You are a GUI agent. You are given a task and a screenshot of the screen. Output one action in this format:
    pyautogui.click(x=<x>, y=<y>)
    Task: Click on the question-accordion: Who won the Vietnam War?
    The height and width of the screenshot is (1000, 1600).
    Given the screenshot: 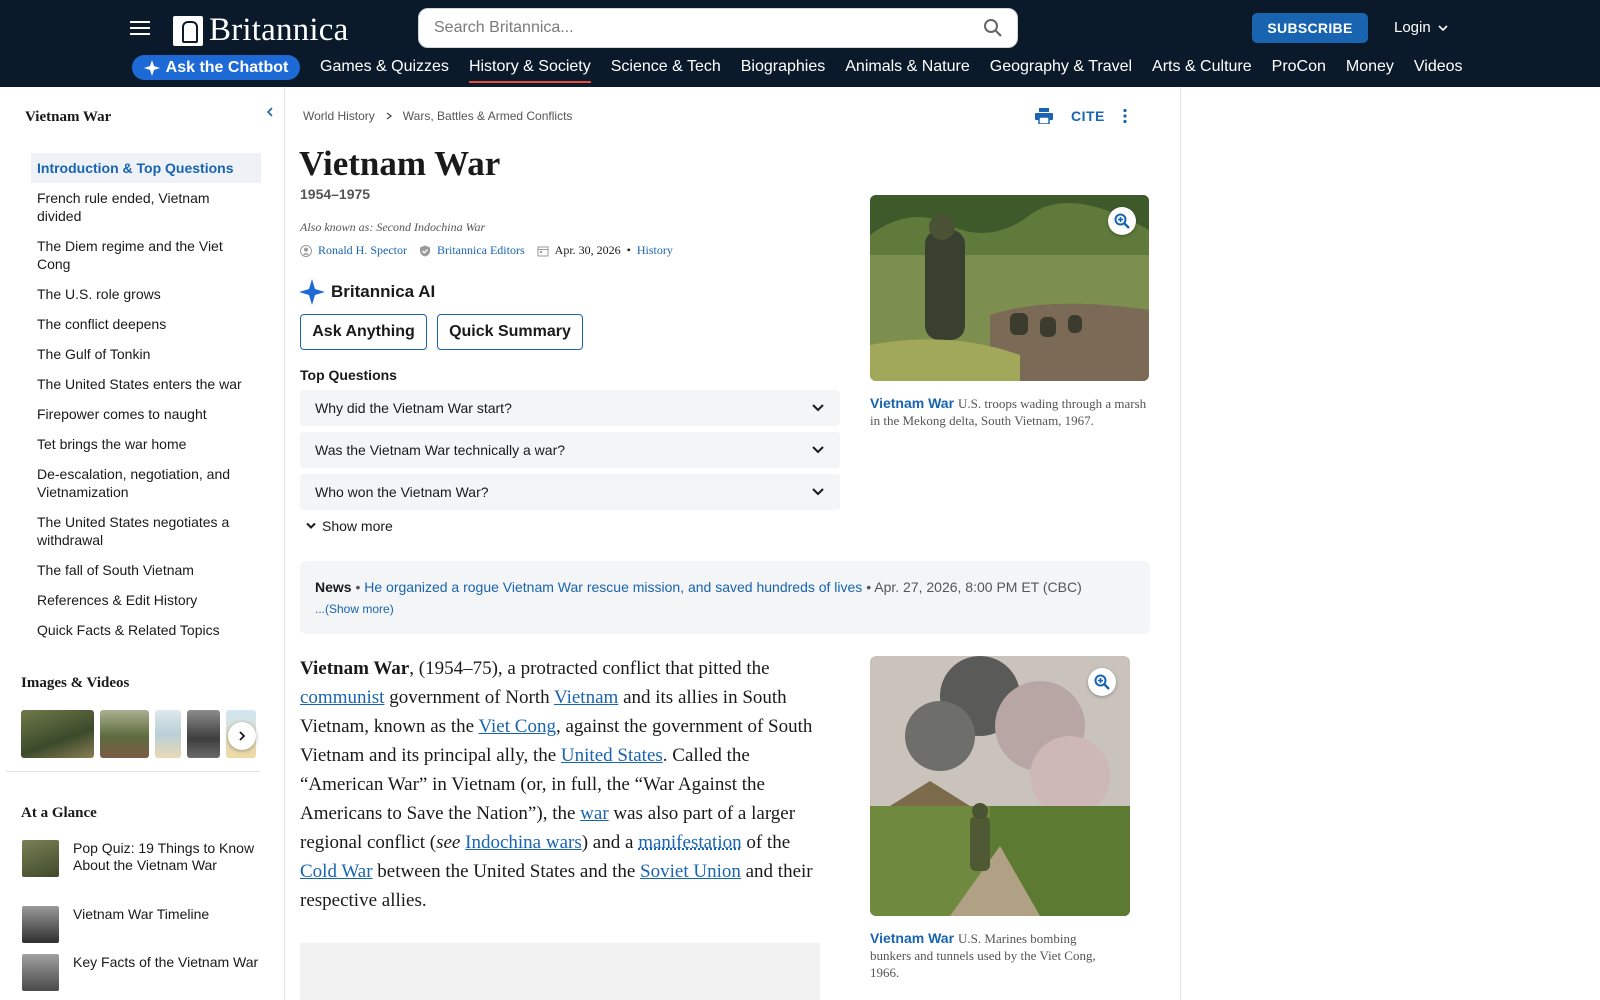 What is the action you would take?
    pyautogui.click(x=570, y=492)
    